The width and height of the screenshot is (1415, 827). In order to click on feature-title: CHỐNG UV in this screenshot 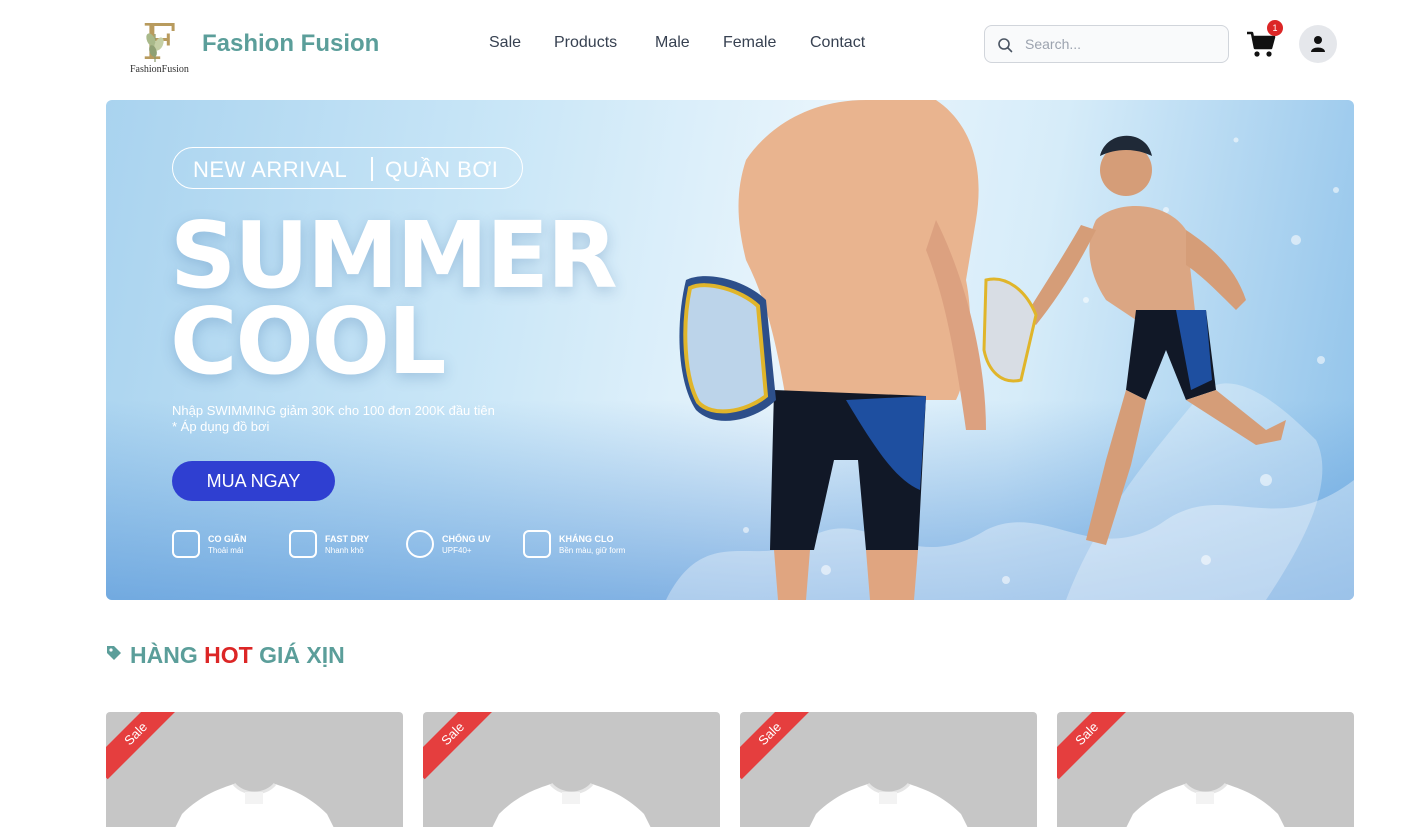, I will do `click(466, 539)`.